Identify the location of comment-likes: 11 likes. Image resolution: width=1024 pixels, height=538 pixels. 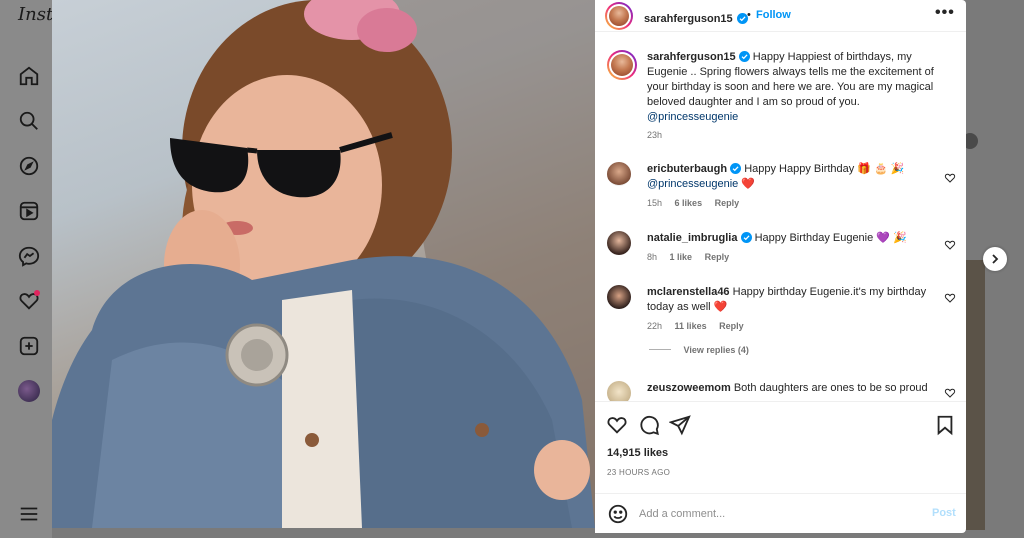
(691, 326).